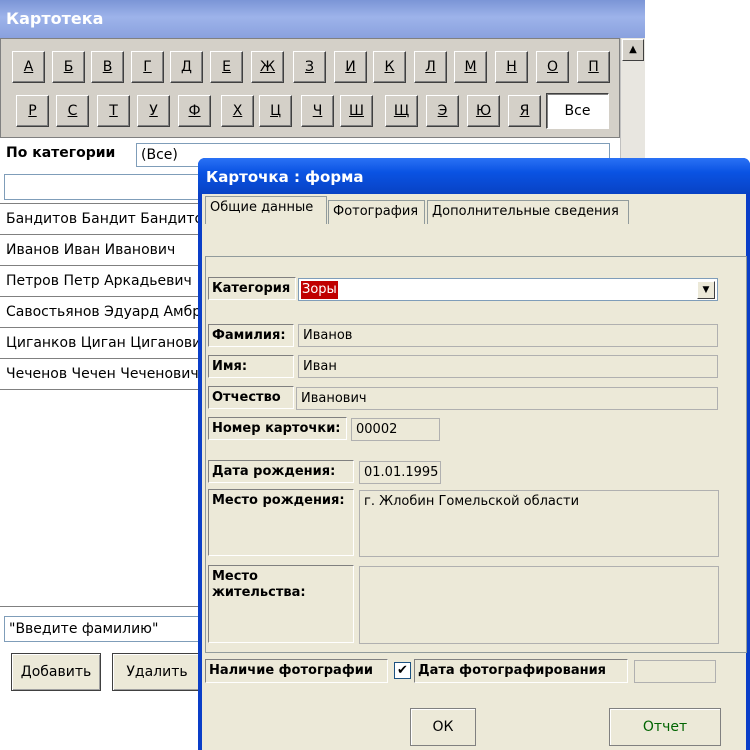 The height and width of the screenshot is (750, 750). Describe the element at coordinates (633, 50) in the screenshot. I see `scroll-up-arrow-icon: ▲` at that location.